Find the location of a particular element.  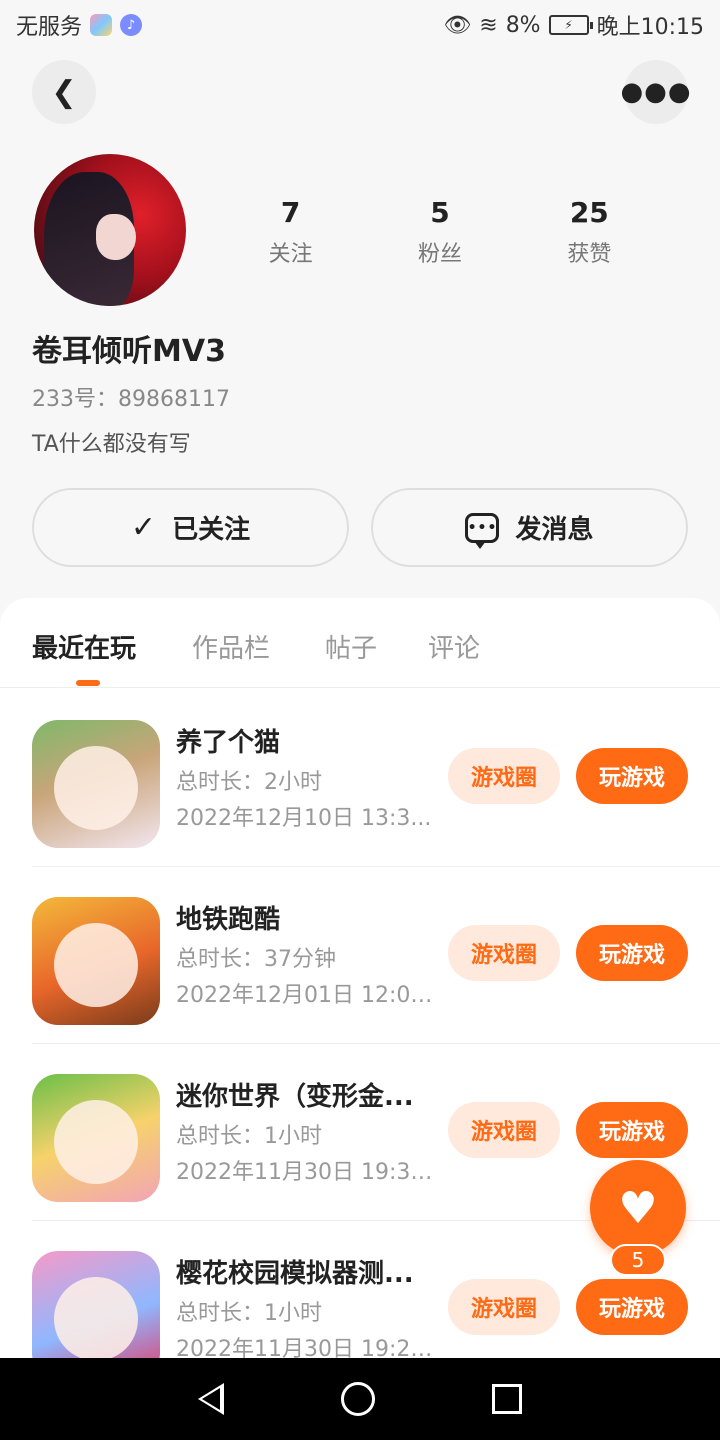

app-notification-icon is located at coordinates (101, 25).